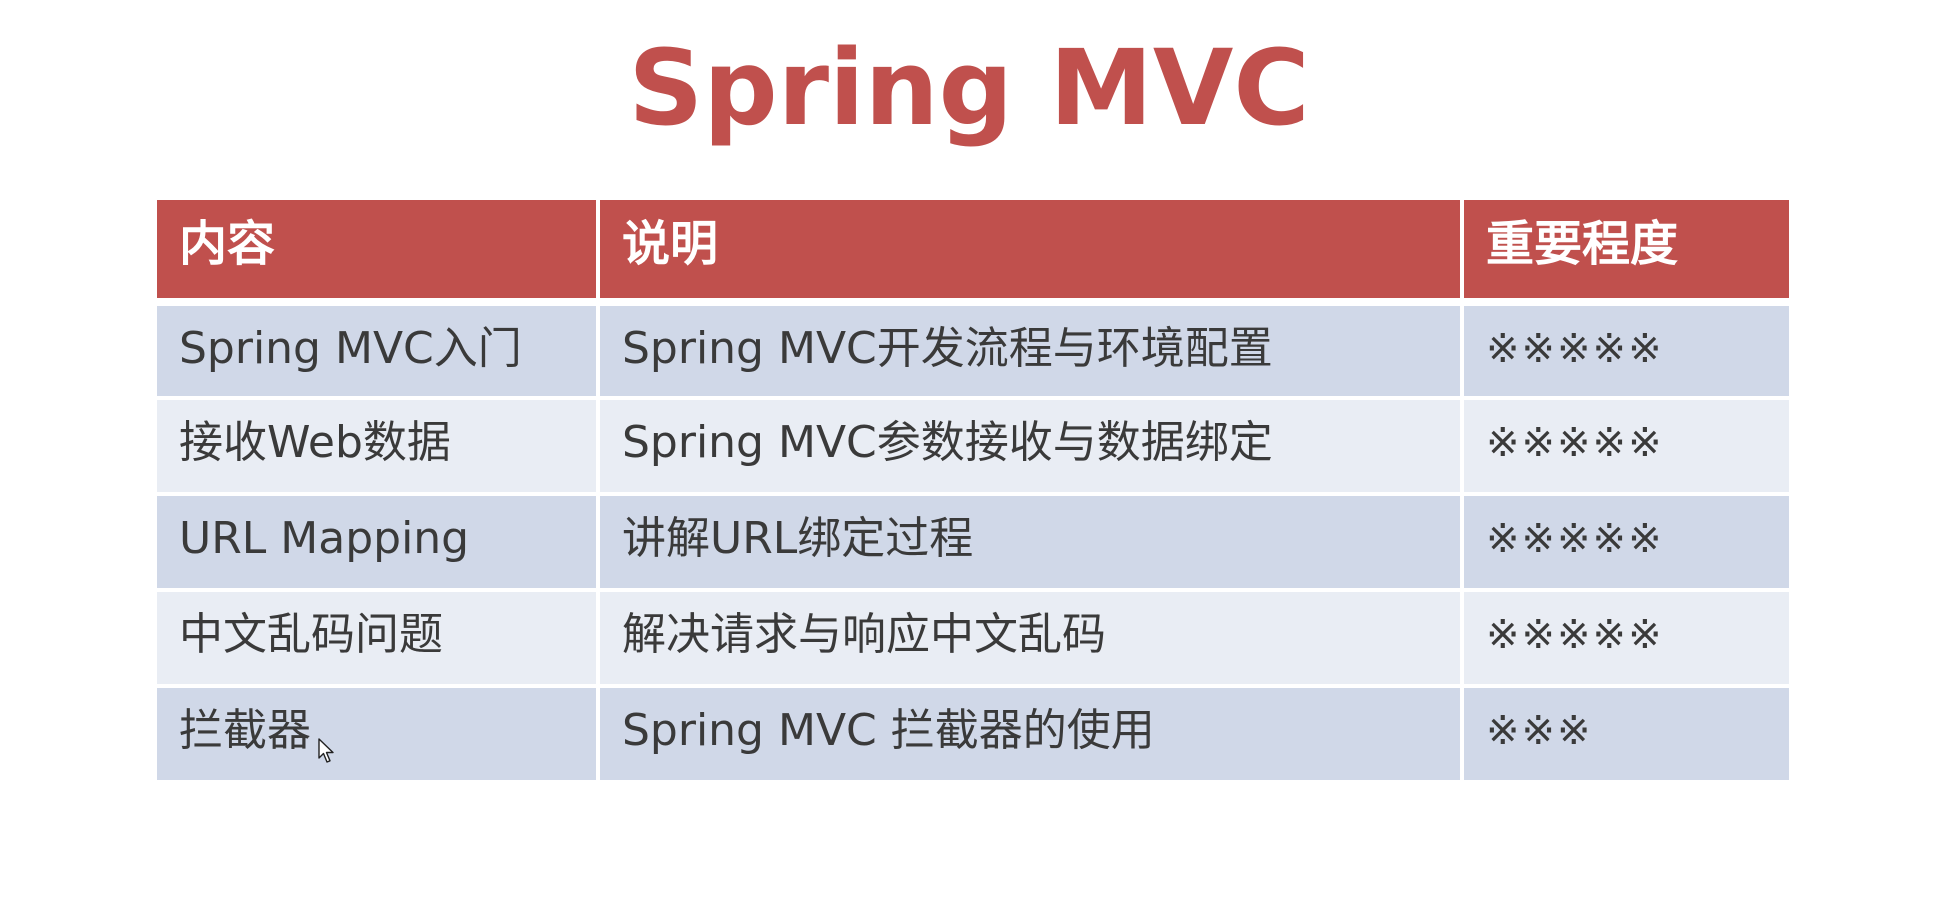 This screenshot has width=1938, height=924. What do you see at coordinates (1031, 735) in the screenshot?
I see `cell-description: Spring MVC 拦截器的使用` at bounding box center [1031, 735].